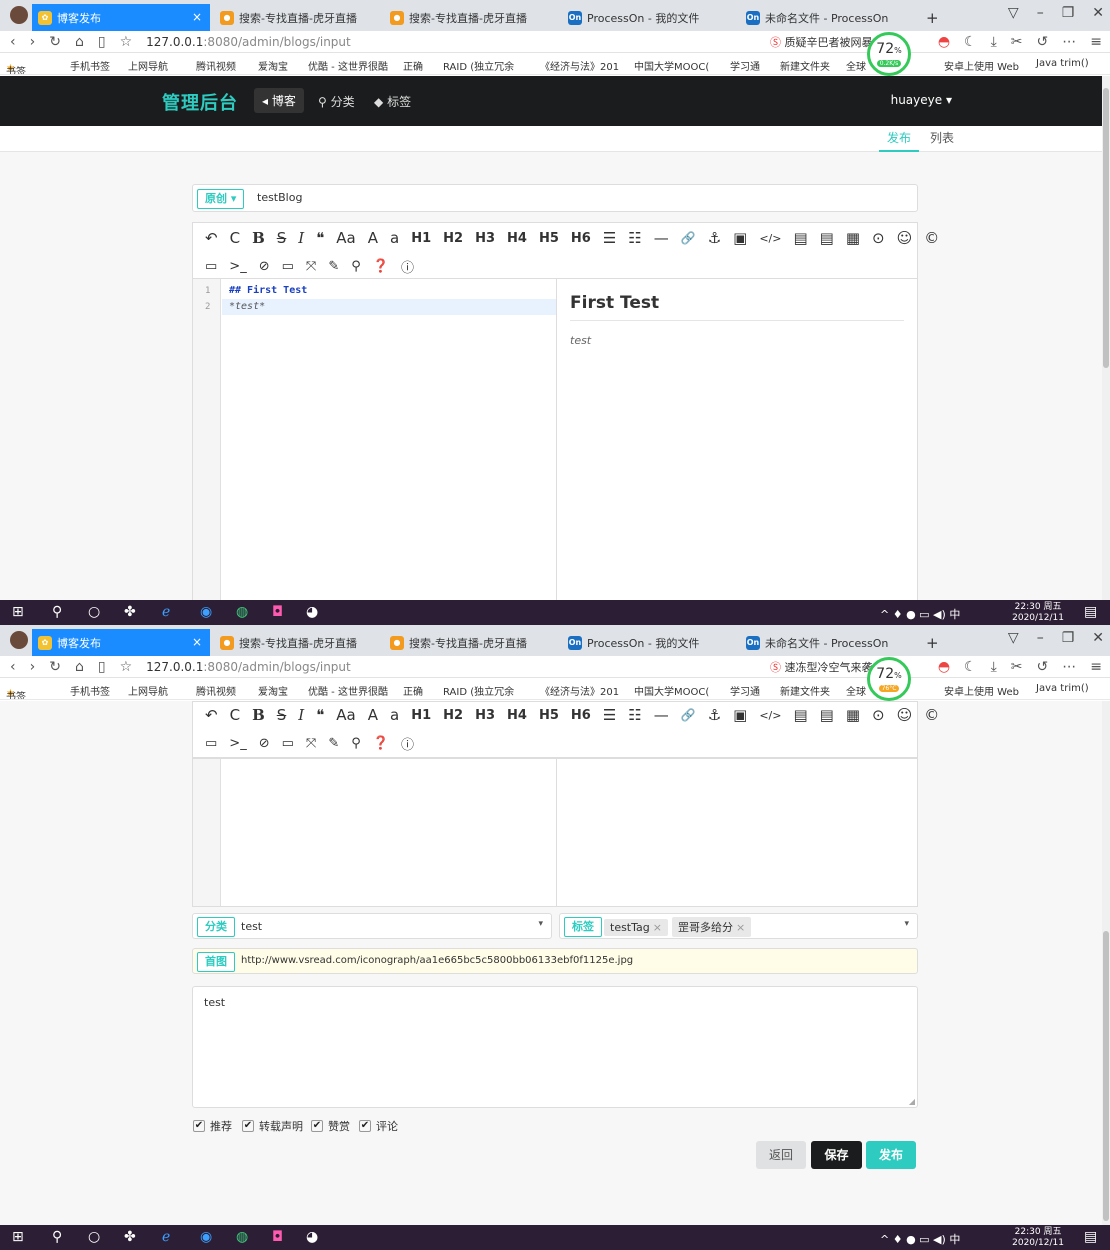 The width and height of the screenshot is (1110, 1250). Describe the element at coordinates (264, 743) in the screenshot. I see `hide-icon: ⊘` at that location.